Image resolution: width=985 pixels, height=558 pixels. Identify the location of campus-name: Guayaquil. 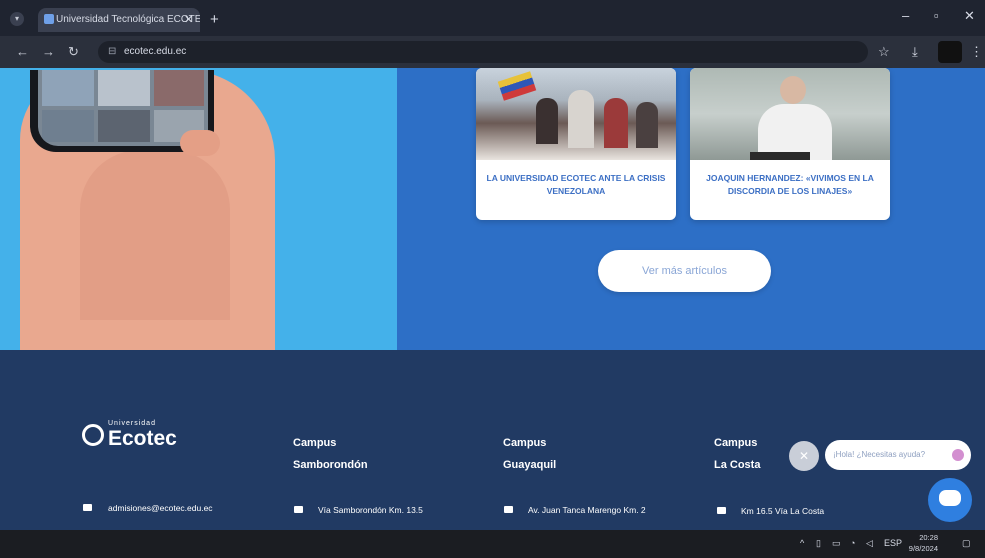
(530, 465).